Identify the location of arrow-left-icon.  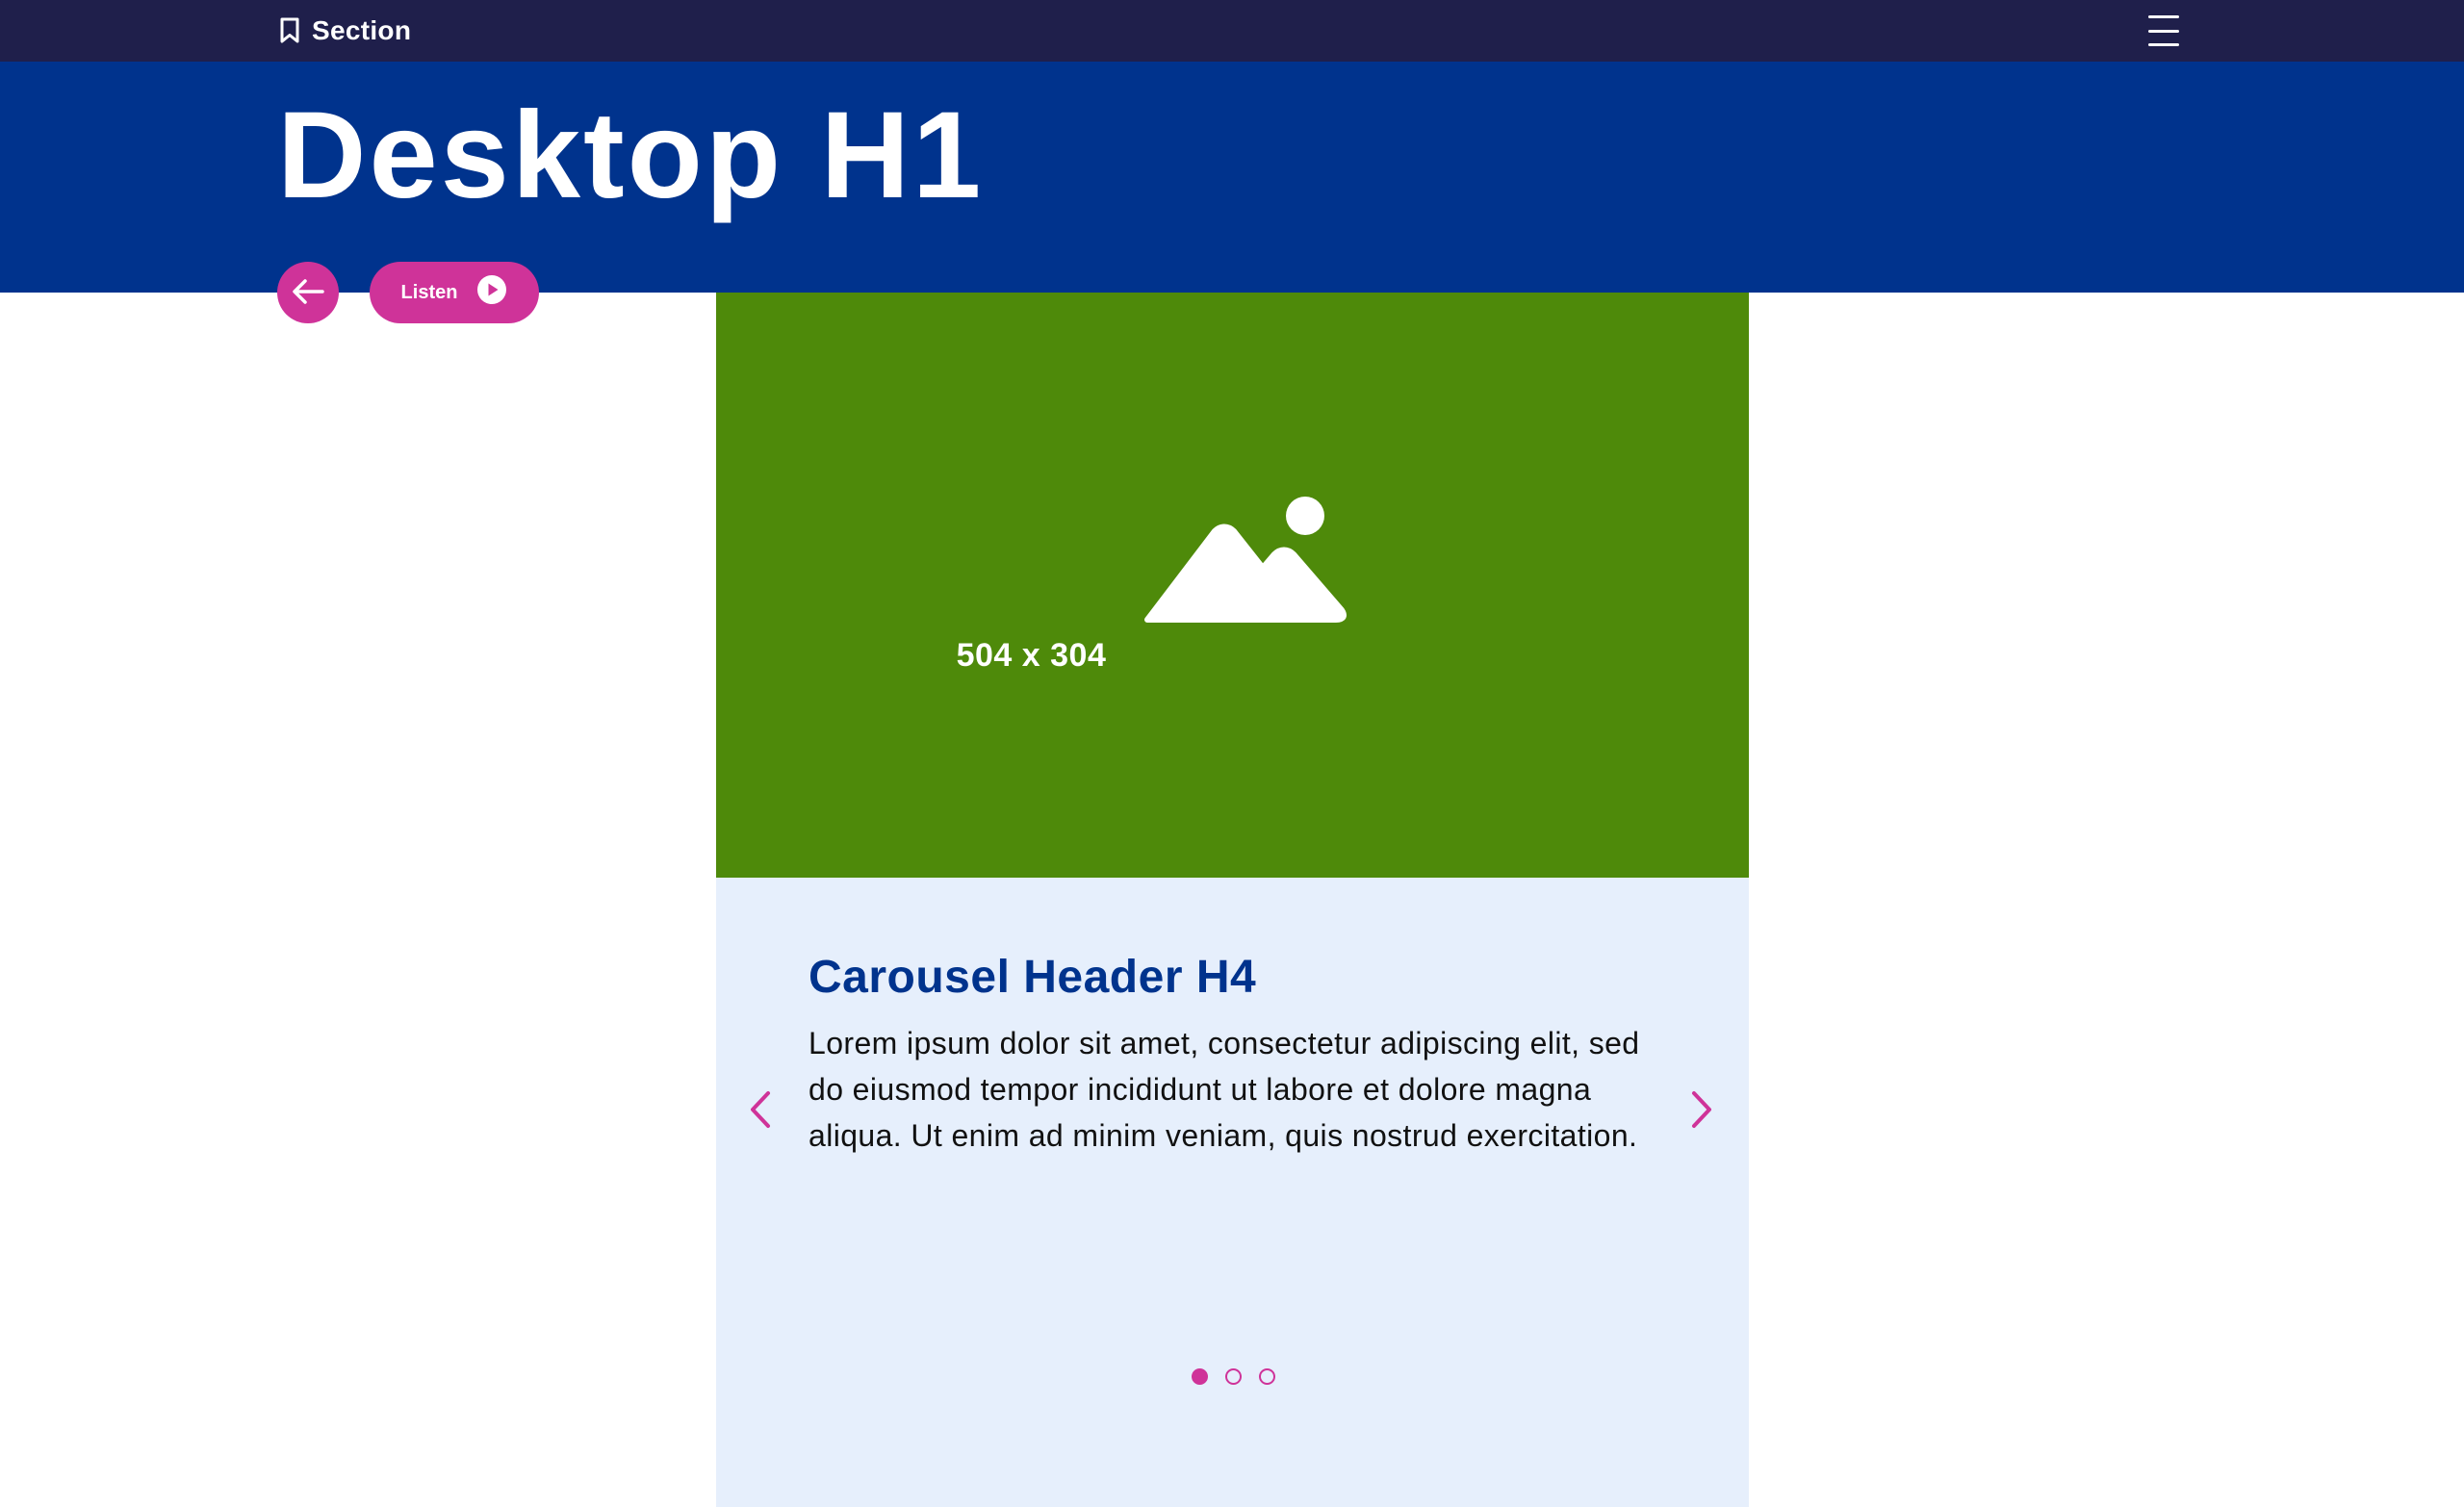
(308, 293).